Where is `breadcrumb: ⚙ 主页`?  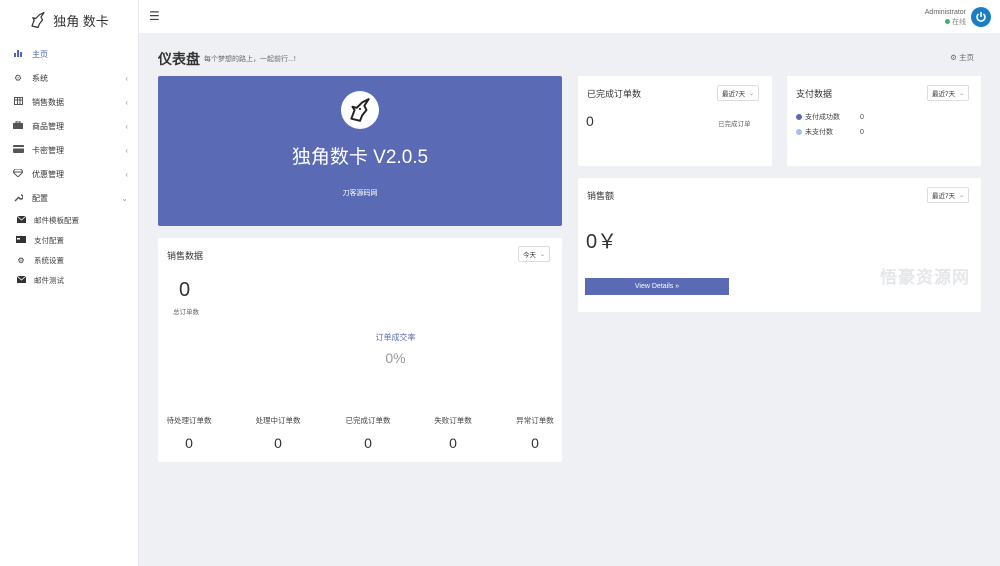
breadcrumb: ⚙ 主页 is located at coordinates (962, 57).